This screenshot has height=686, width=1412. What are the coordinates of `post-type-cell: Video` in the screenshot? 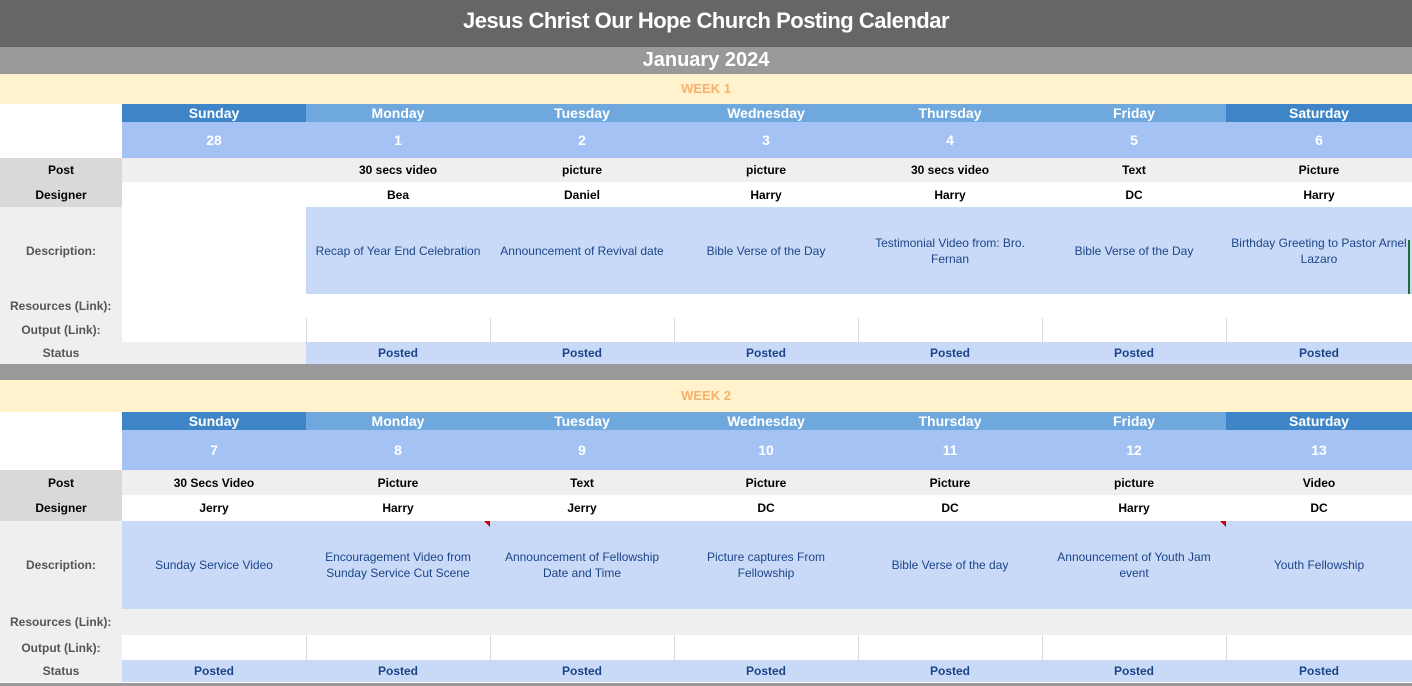 It's located at (1319, 482).